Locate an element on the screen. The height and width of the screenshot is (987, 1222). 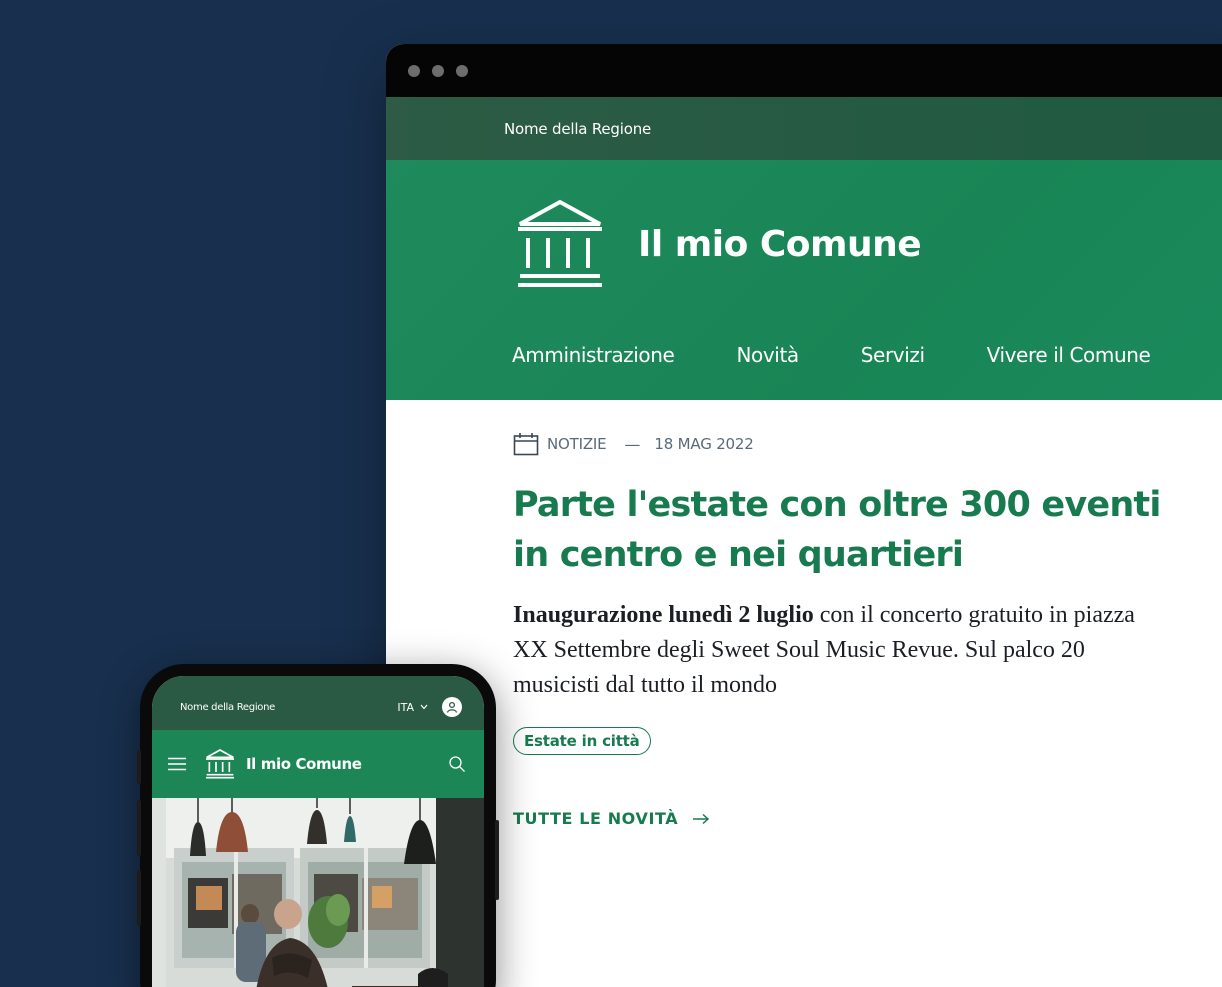
article-category: NOTIZIE is located at coordinates (577, 444).